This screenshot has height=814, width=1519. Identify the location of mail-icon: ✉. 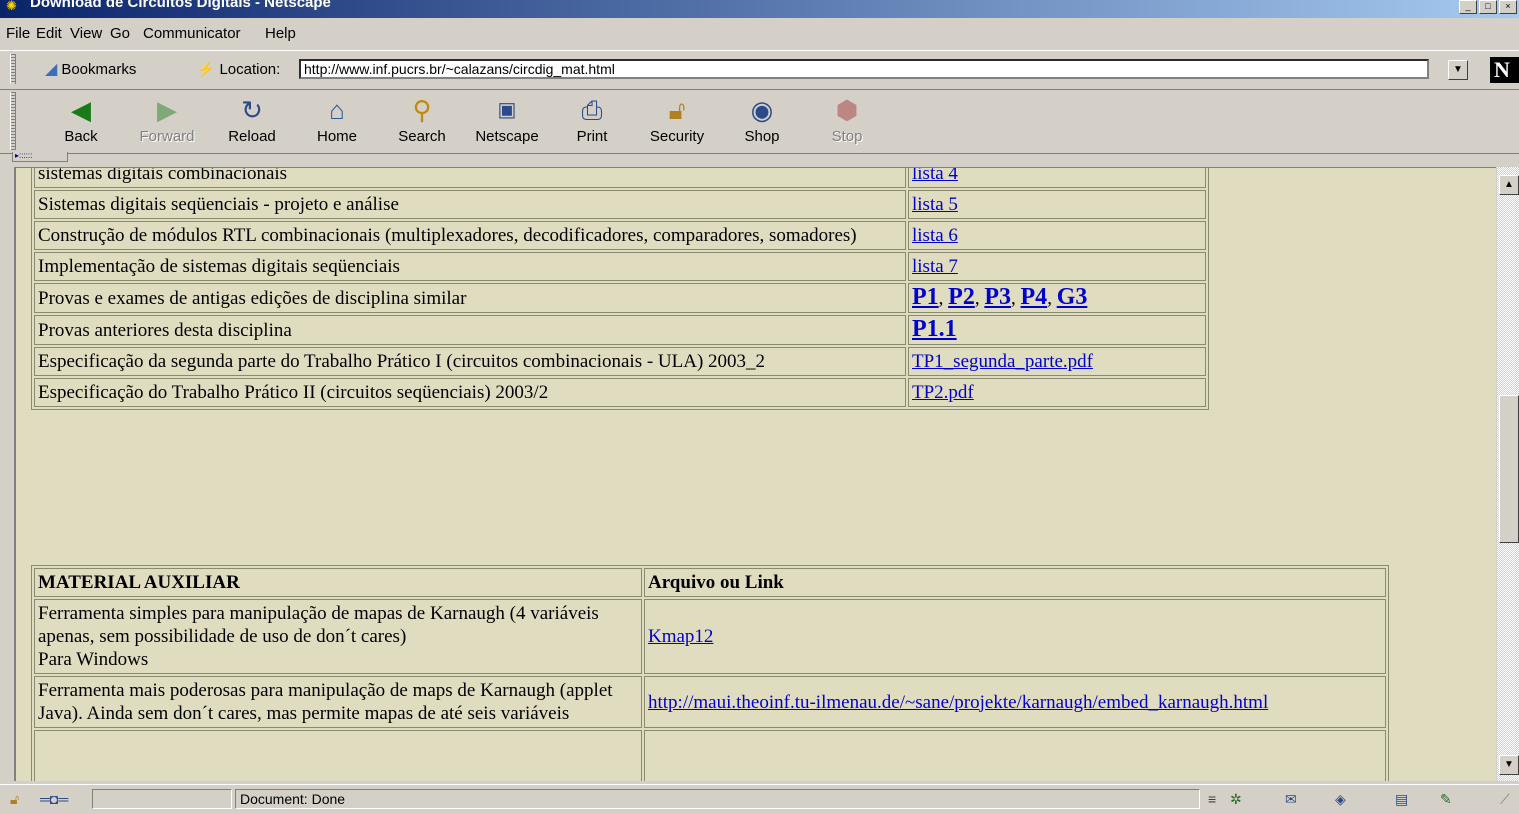
(1291, 799).